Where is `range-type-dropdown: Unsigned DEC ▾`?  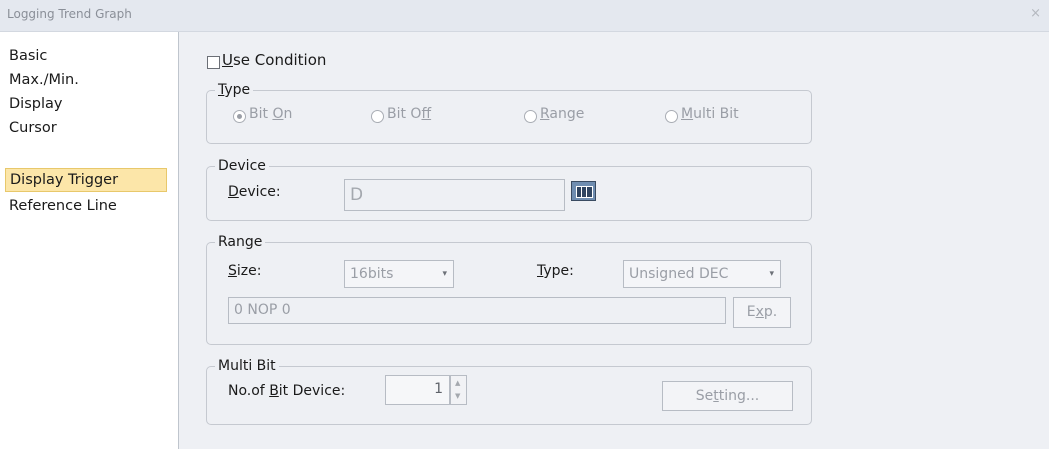
range-type-dropdown: Unsigned DEC ▾ is located at coordinates (702, 274).